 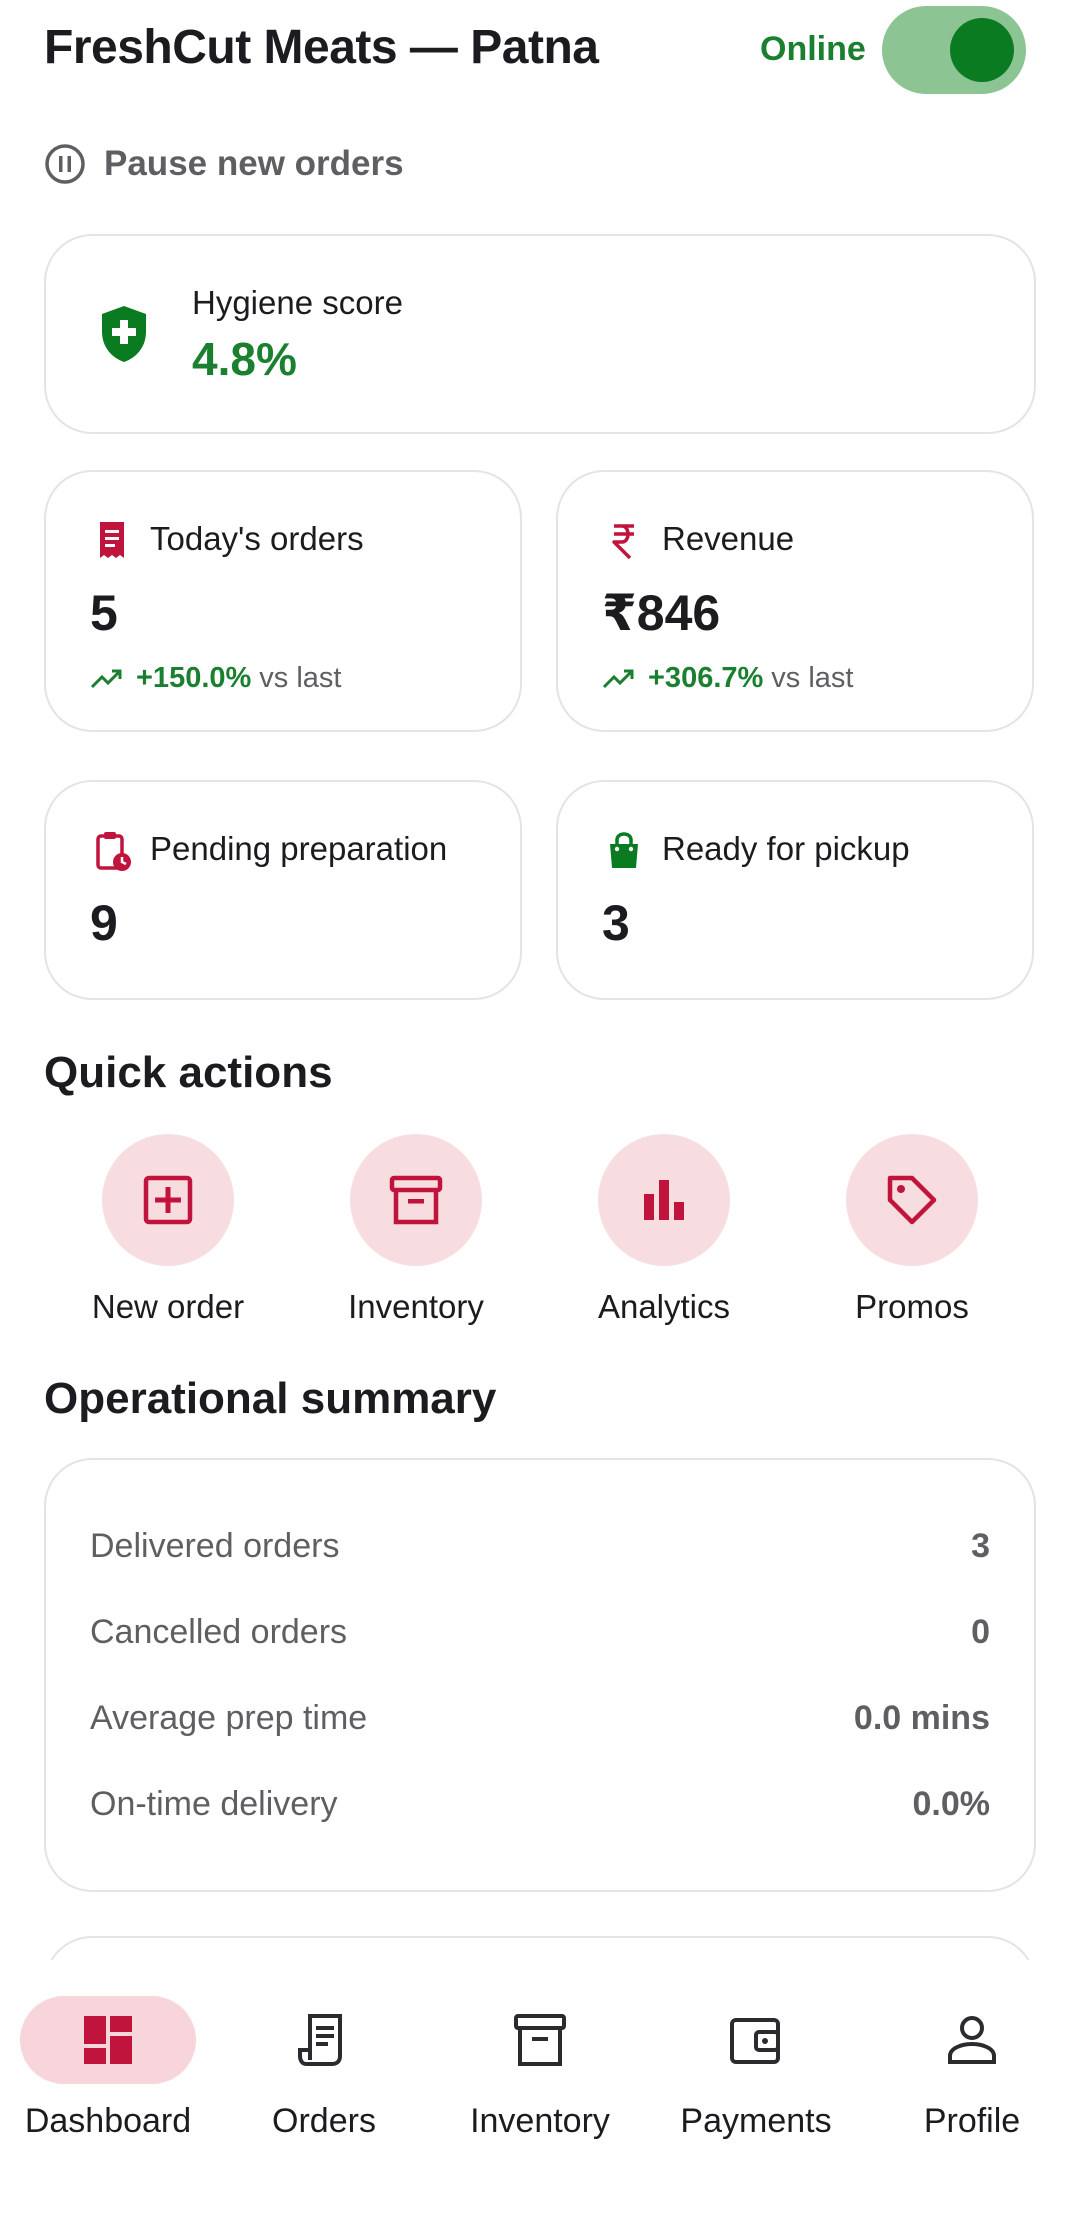 I want to click on todays-orders-card: Today's orders 5 +150.0% vs last, so click(x=283, y=601).